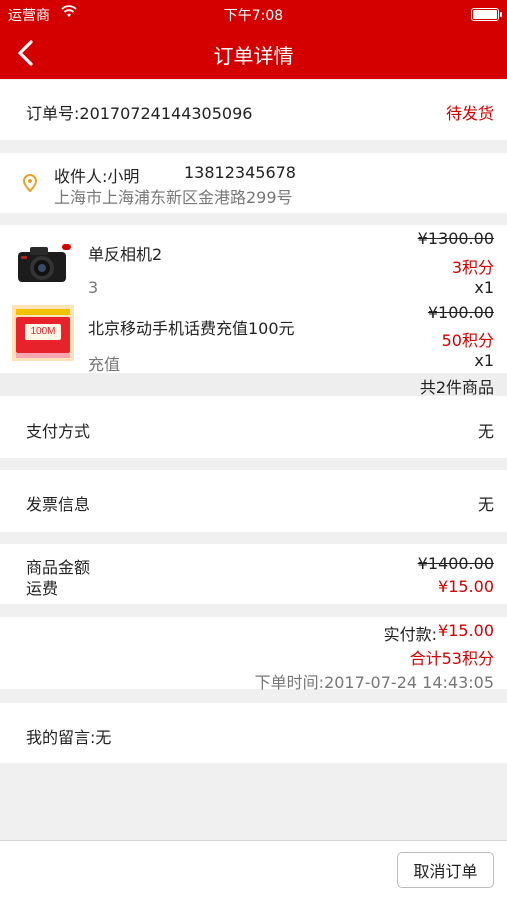 Image resolution: width=507 pixels, height=900 pixels. I want to click on amount-section: 商品金额 ¥1400.00 运费 ¥15.00, so click(253, 574).